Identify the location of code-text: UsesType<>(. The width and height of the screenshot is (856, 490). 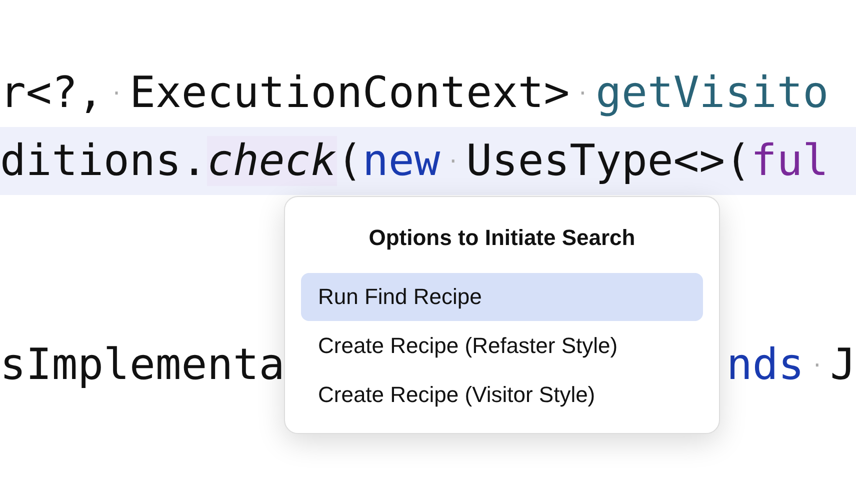
(608, 161).